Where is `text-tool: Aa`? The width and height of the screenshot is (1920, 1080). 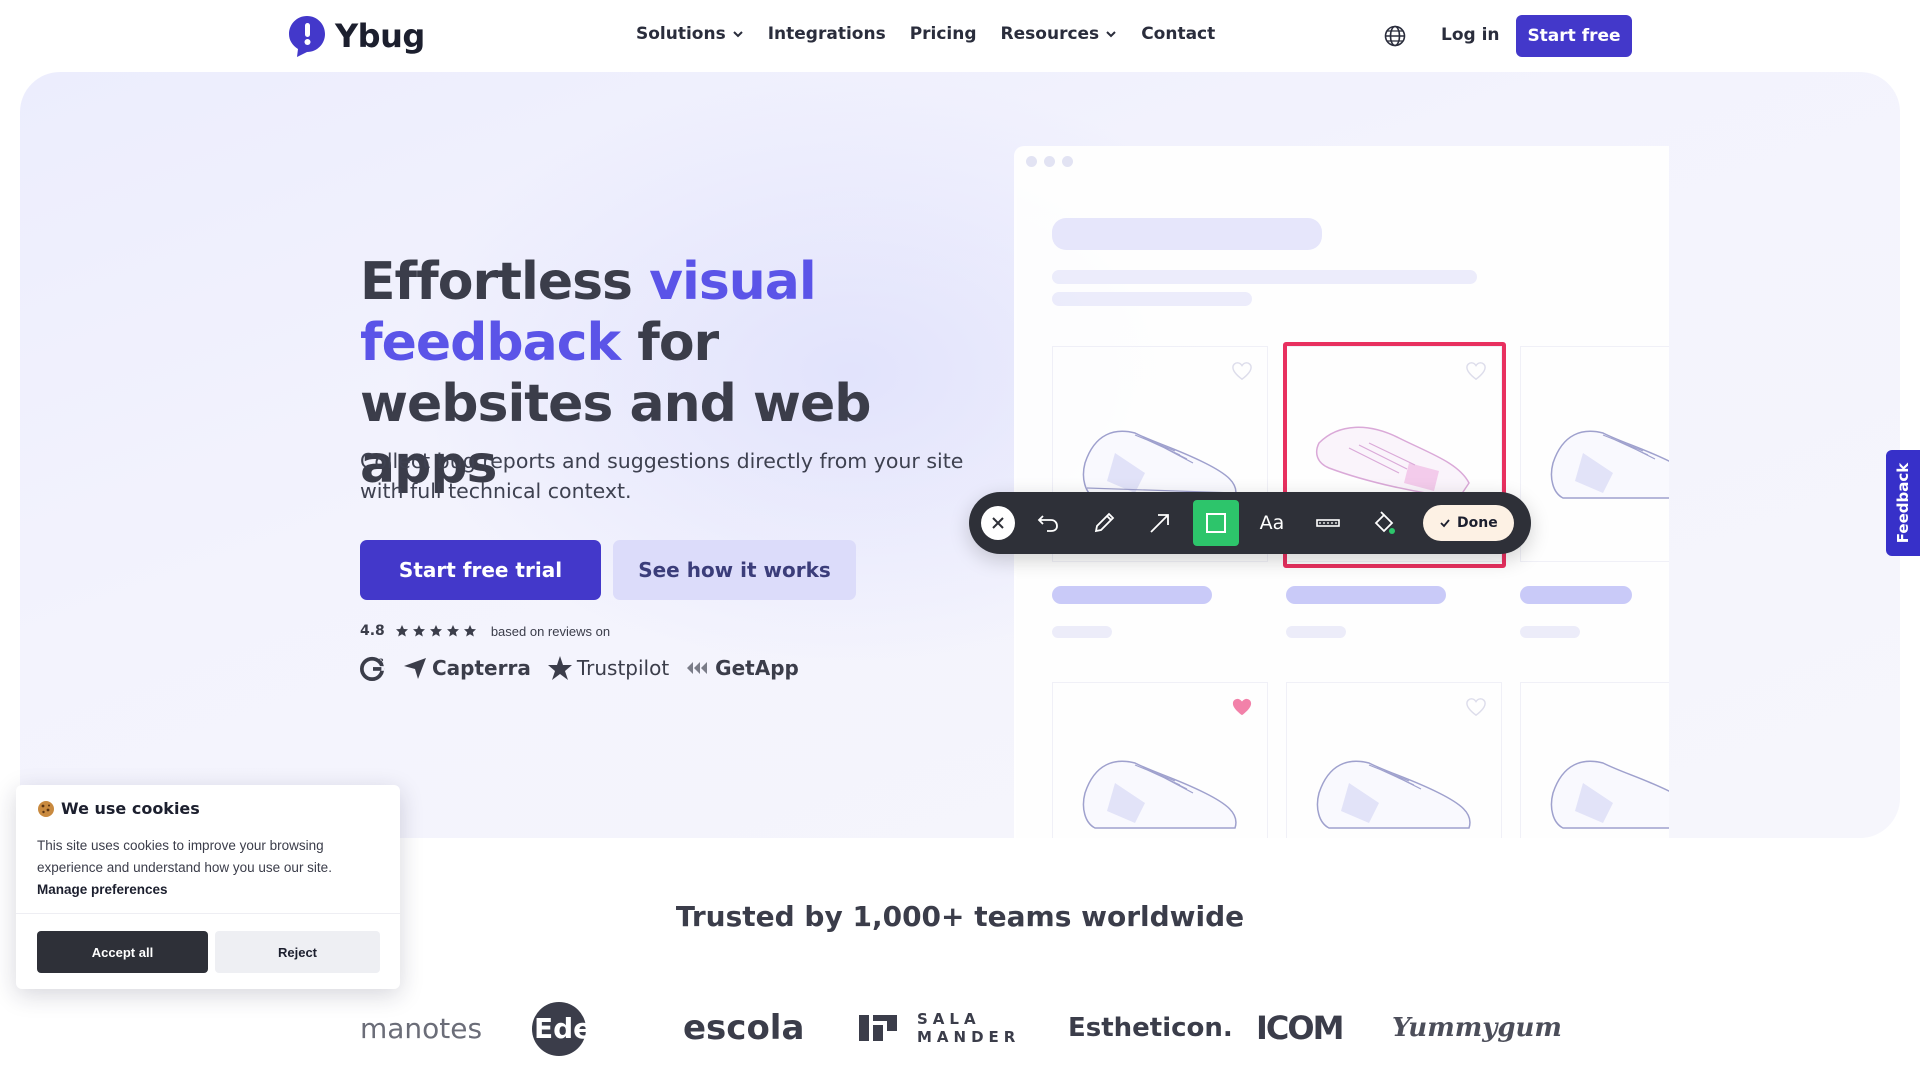
text-tool: Aa is located at coordinates (1272, 523).